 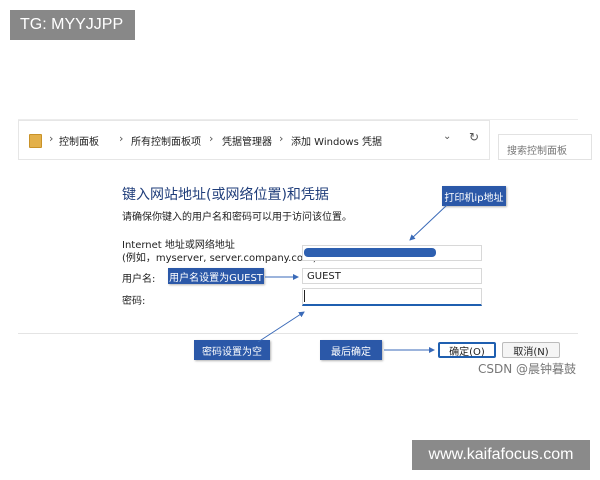 I want to click on annotation-arrows, so click(x=352, y=278).